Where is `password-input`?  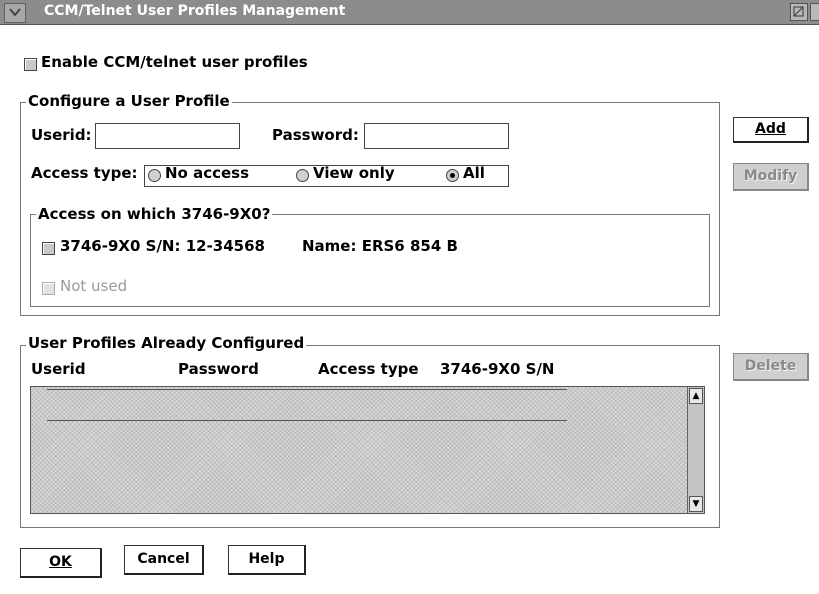 password-input is located at coordinates (436, 136).